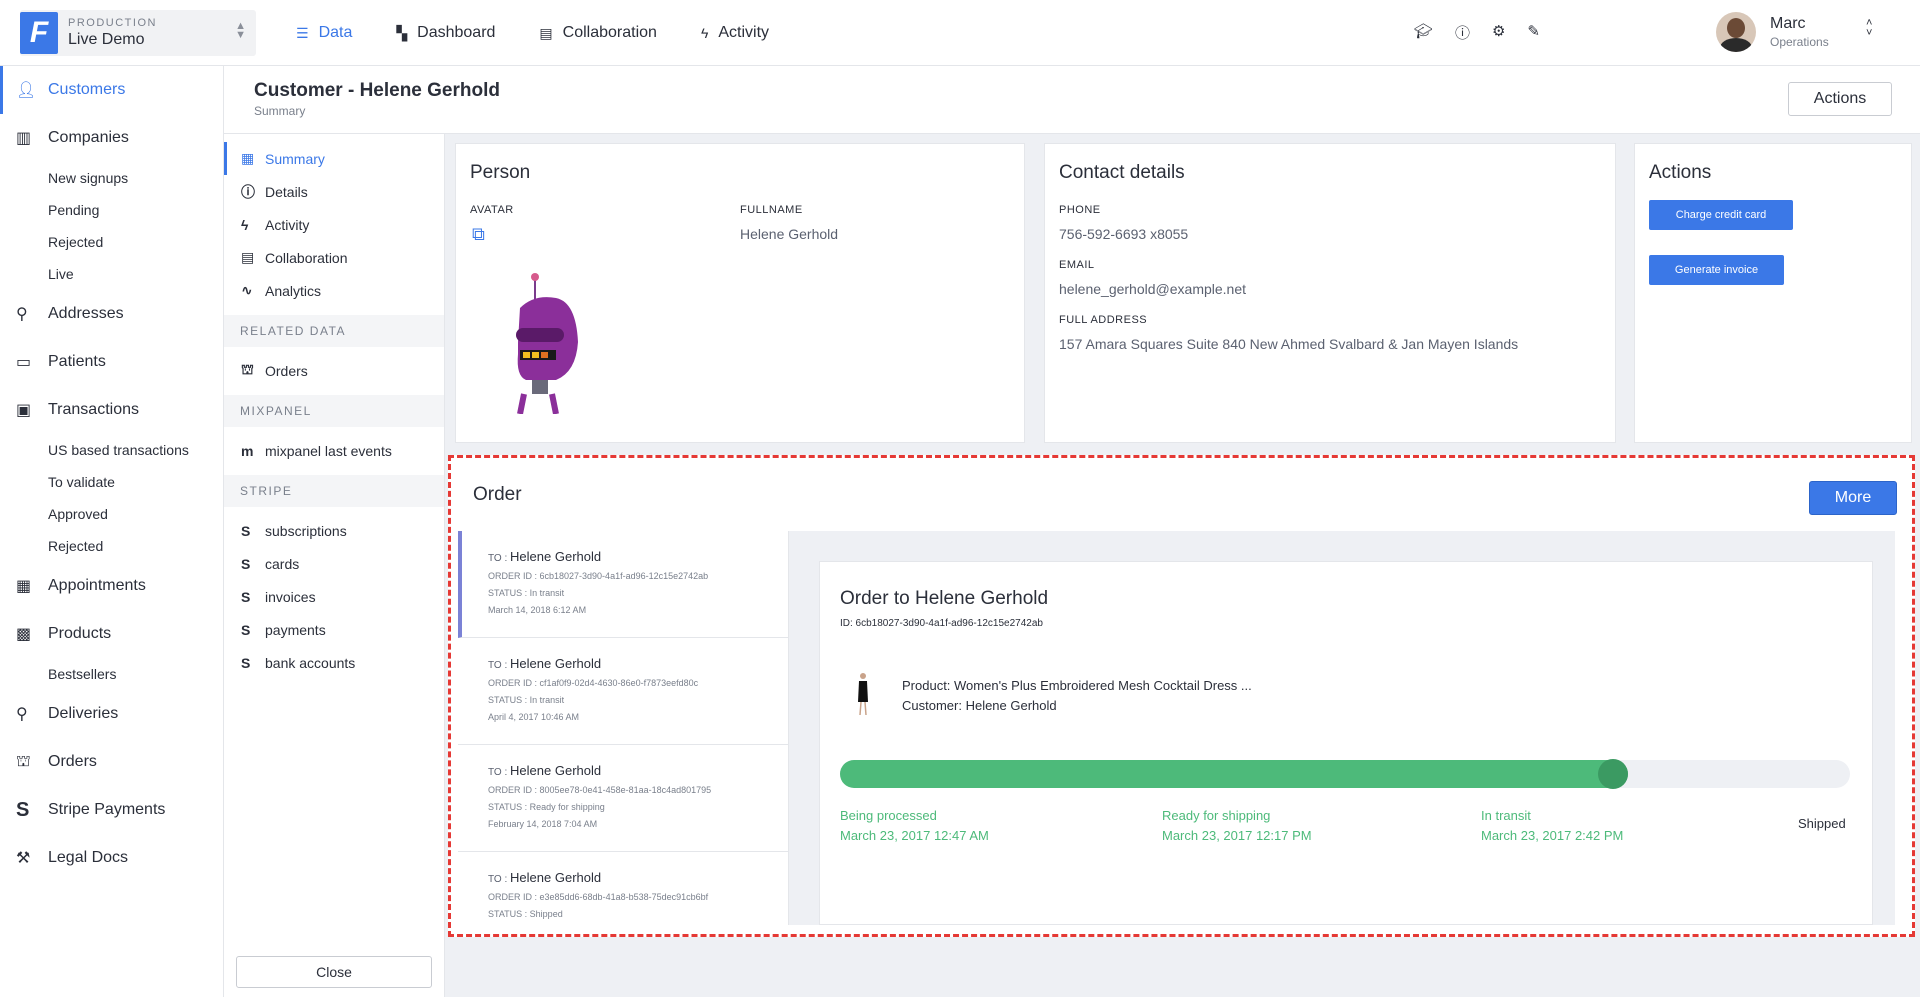  Describe the element at coordinates (497, 494) in the screenshot. I see `order-section-title: Order` at that location.